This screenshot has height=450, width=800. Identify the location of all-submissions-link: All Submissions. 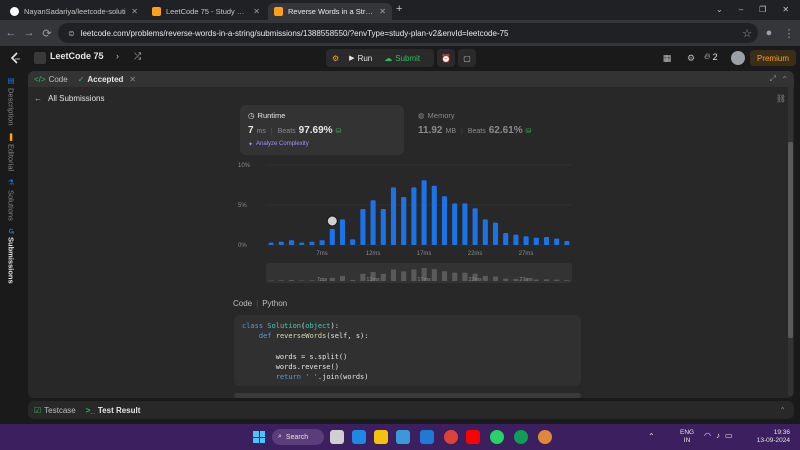
(76, 98).